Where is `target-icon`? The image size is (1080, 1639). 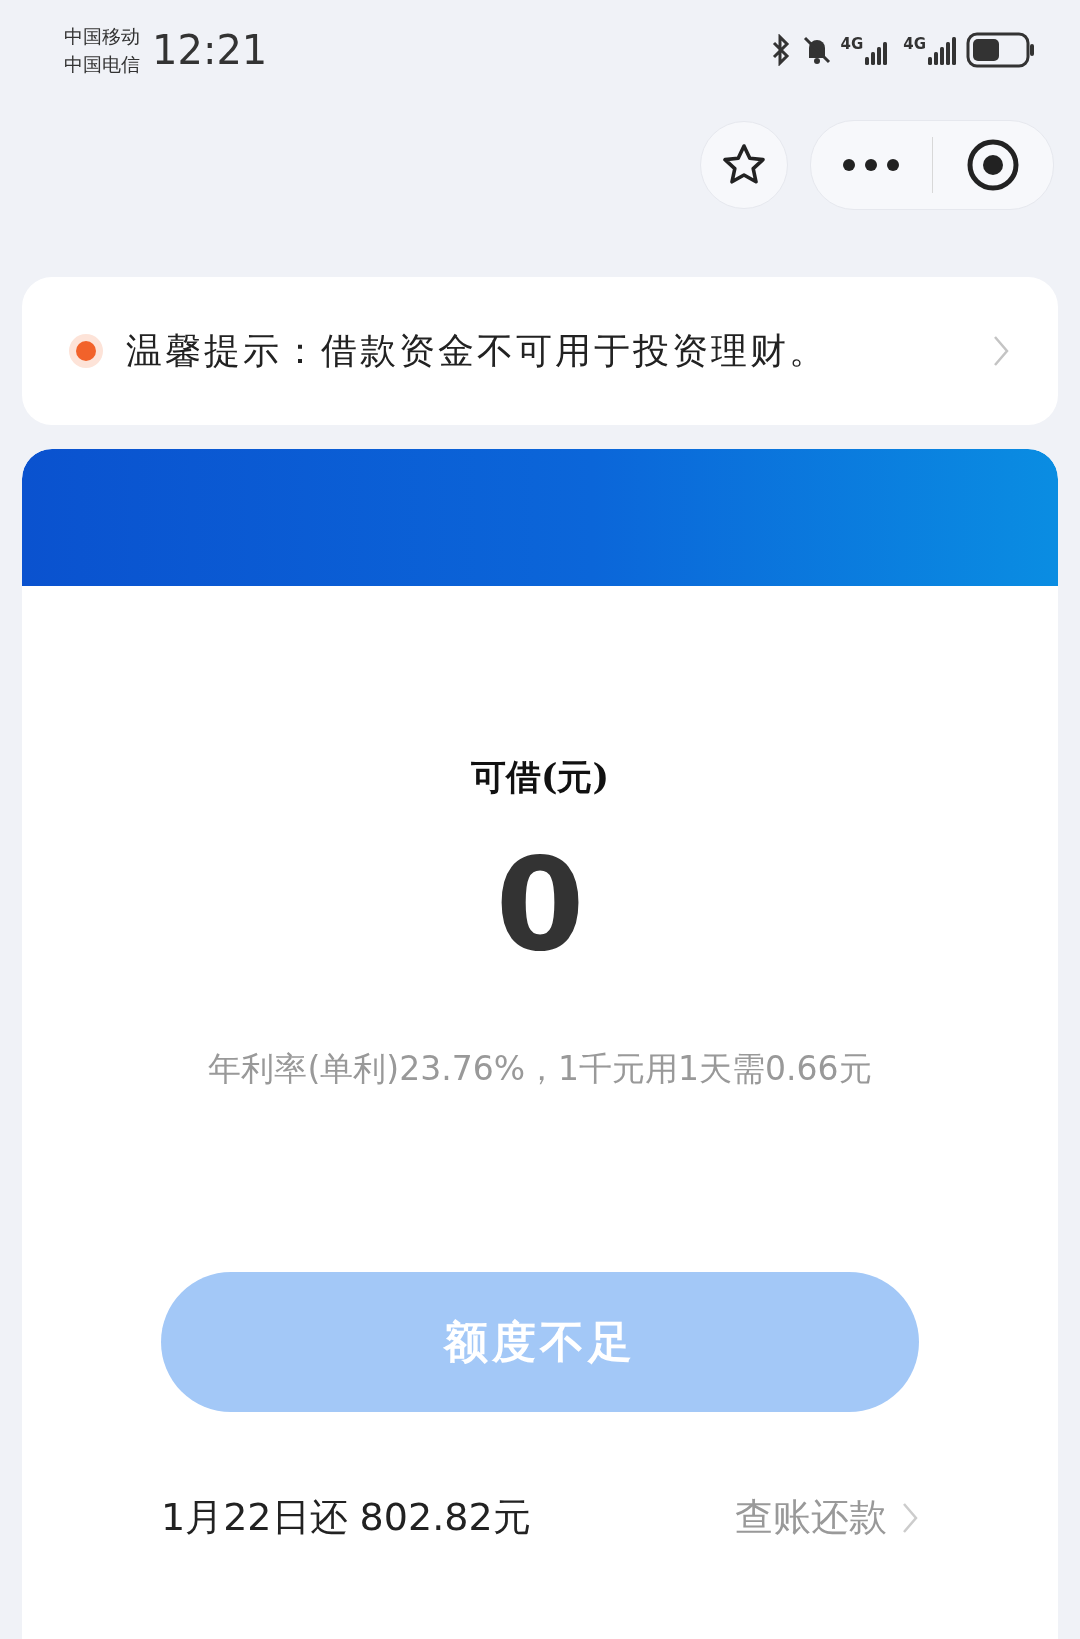
target-icon is located at coordinates (992, 165).